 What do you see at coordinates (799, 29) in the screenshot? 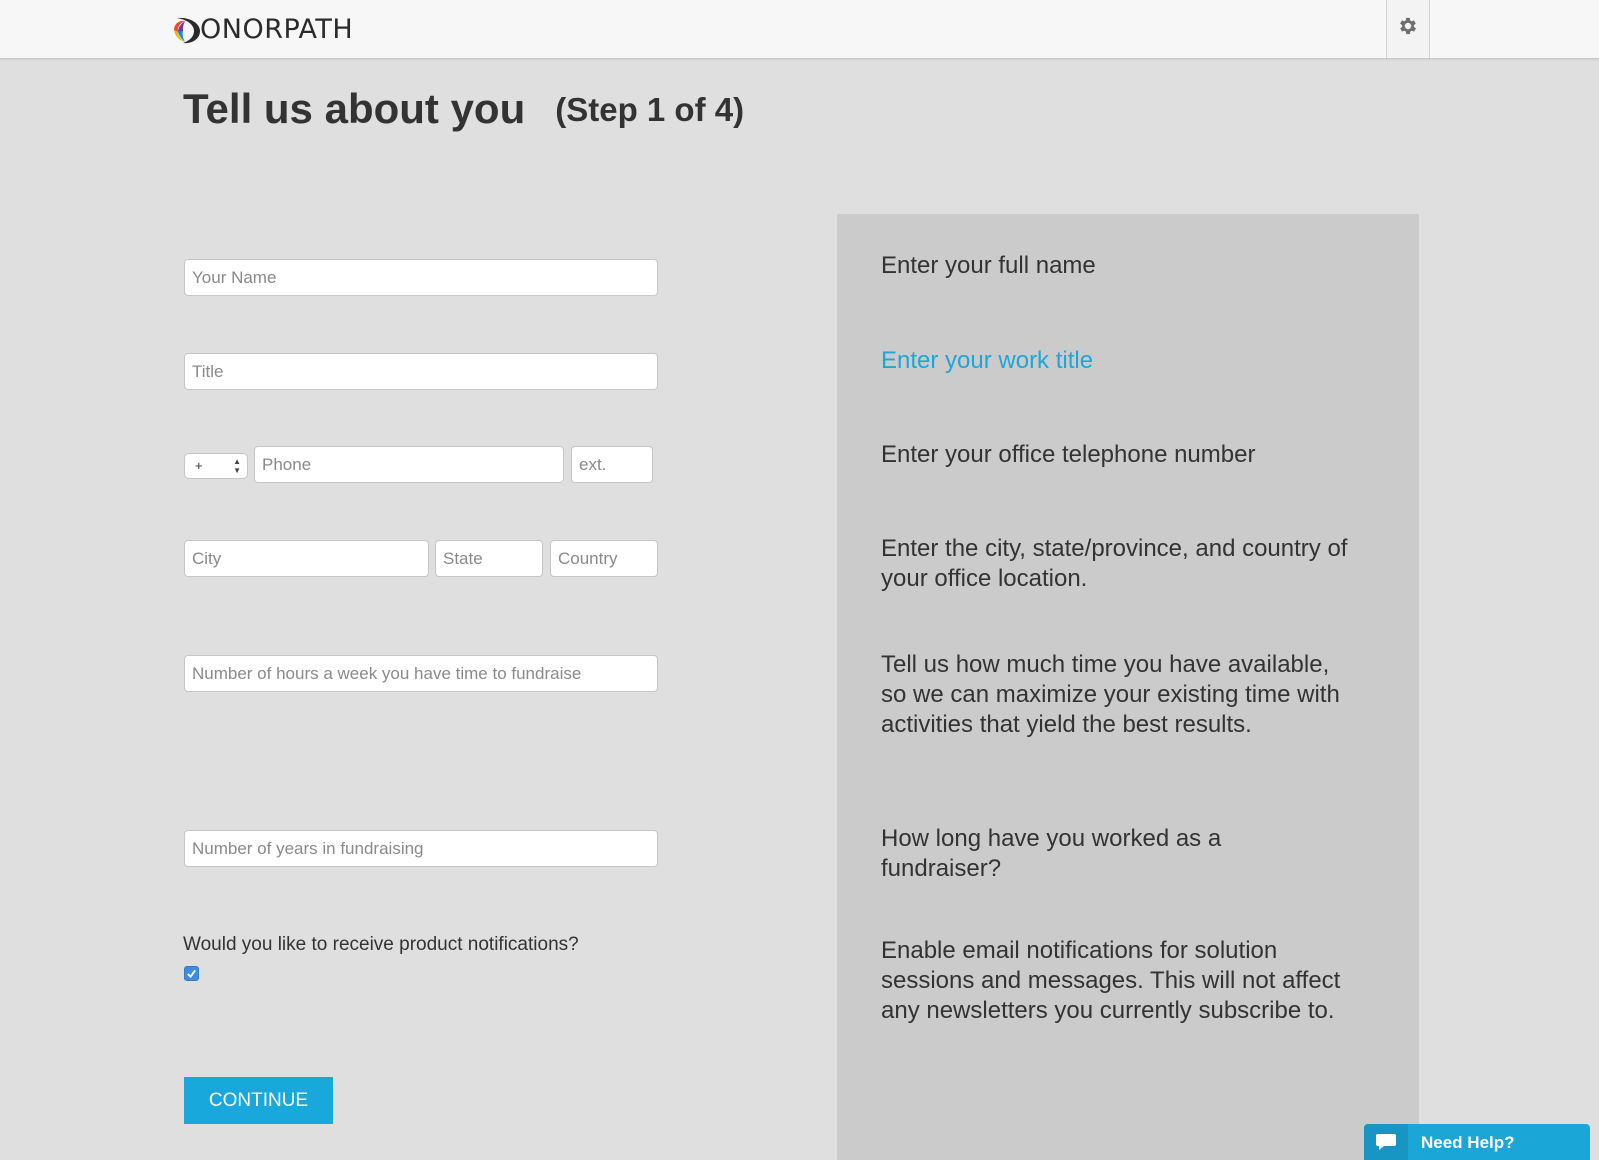
I see `top-bar: ONORPATH` at bounding box center [799, 29].